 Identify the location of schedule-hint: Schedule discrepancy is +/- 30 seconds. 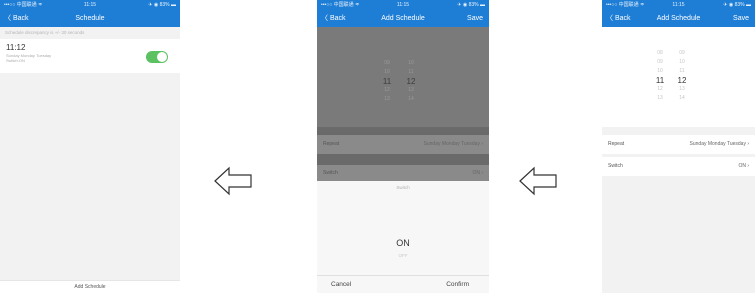
(45, 32).